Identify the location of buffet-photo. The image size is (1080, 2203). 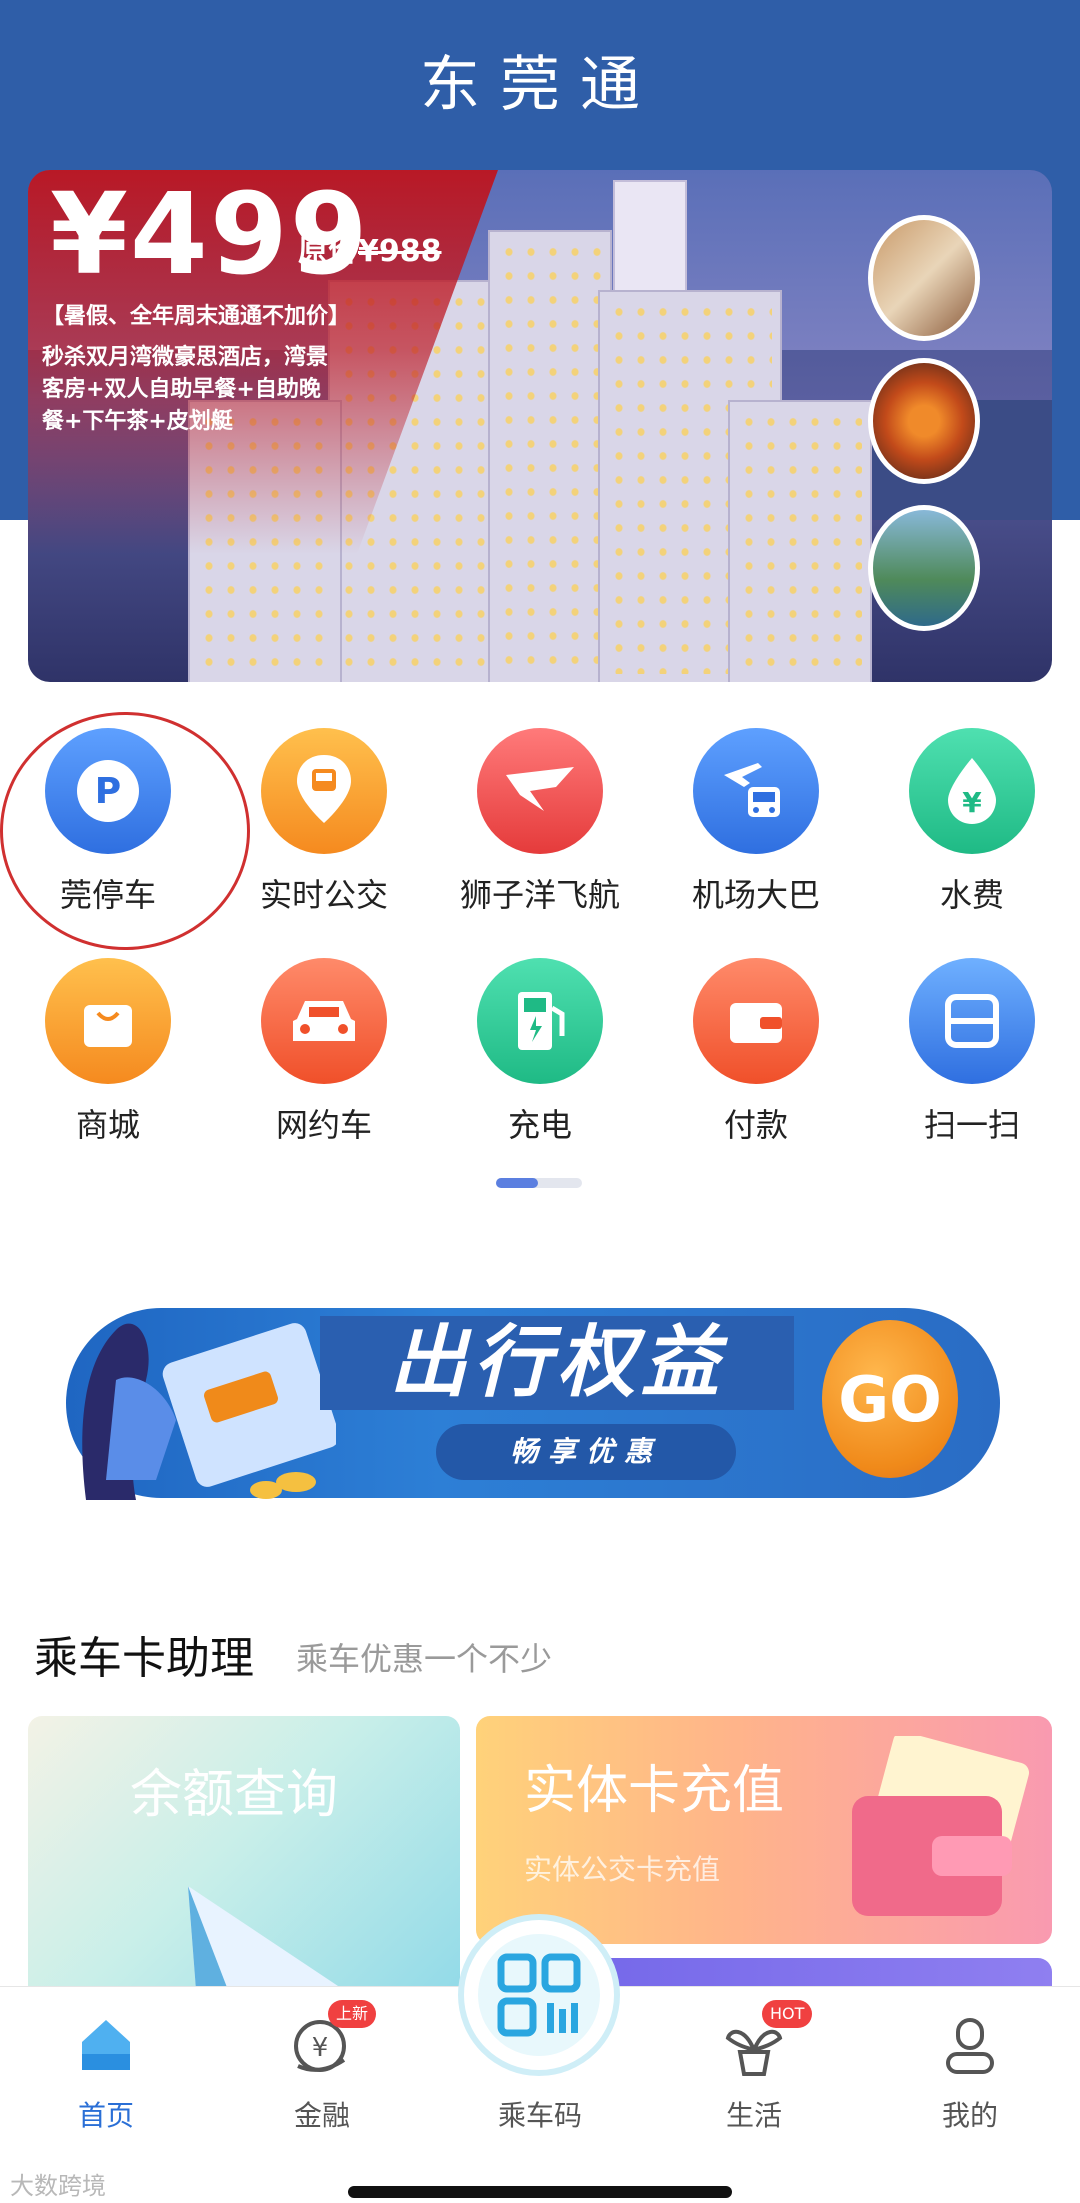
(924, 421).